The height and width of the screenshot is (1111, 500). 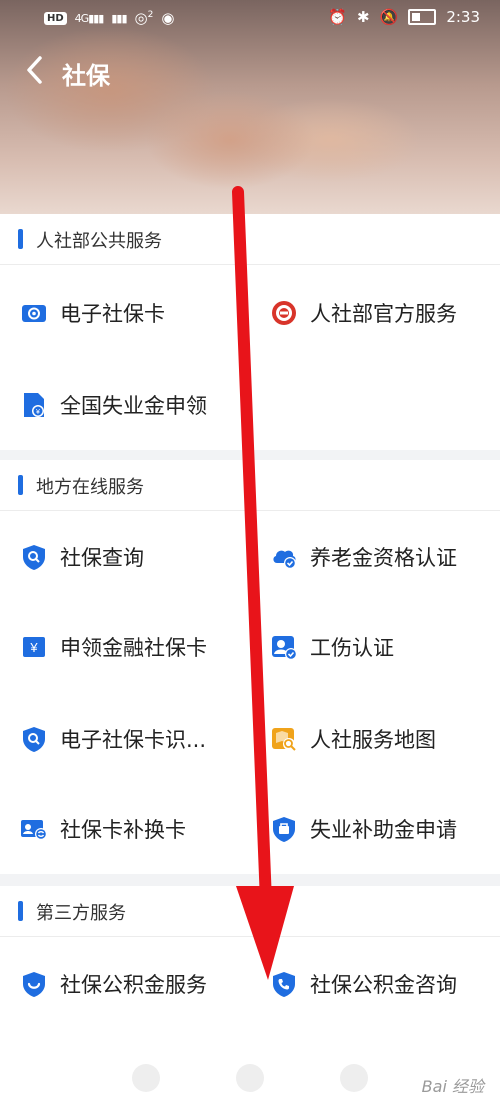 What do you see at coordinates (34, 984) in the screenshot?
I see `shield-smile-icon` at bounding box center [34, 984].